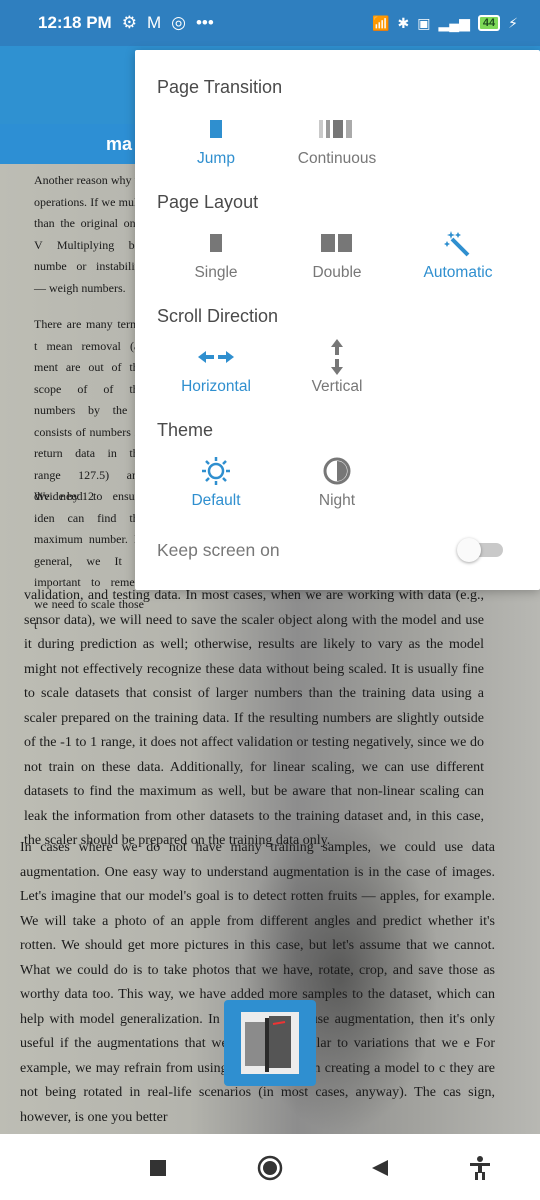 This screenshot has width=540, height=1200. I want to click on page-thumbnail-icon, so click(270, 1043).